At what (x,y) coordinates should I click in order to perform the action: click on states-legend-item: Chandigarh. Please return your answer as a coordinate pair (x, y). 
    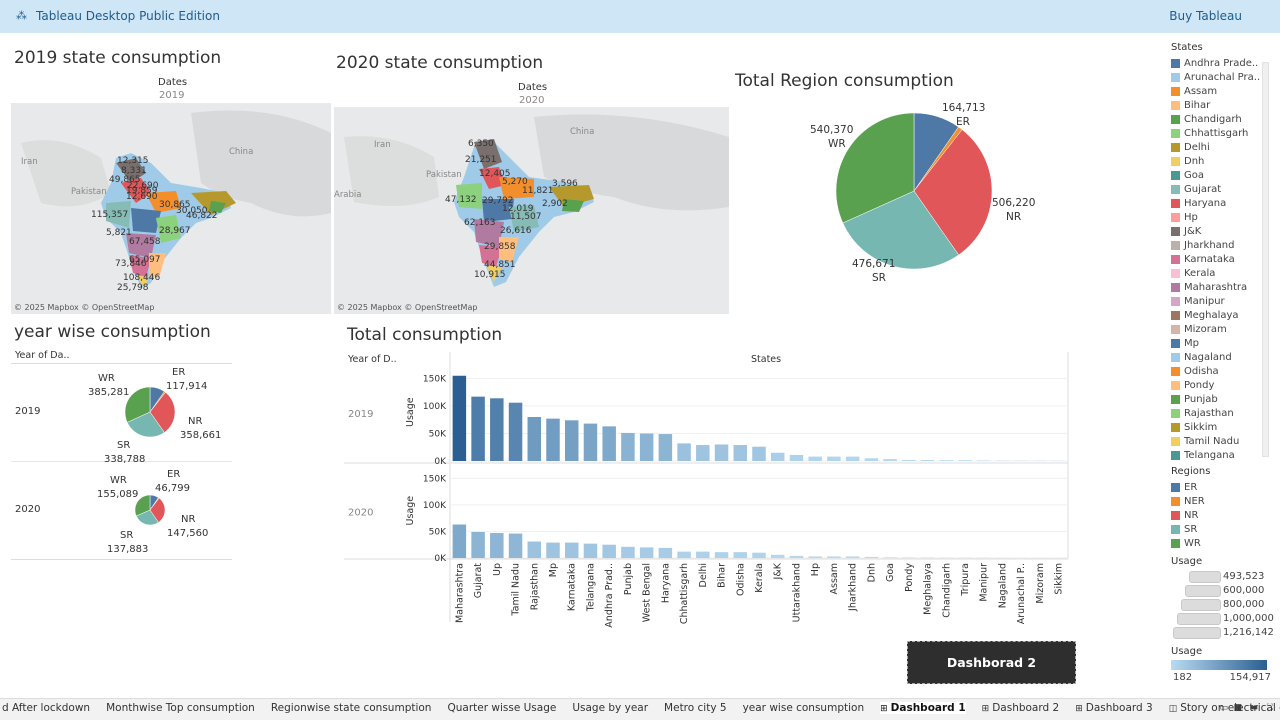
    Looking at the image, I should click on (1221, 119).